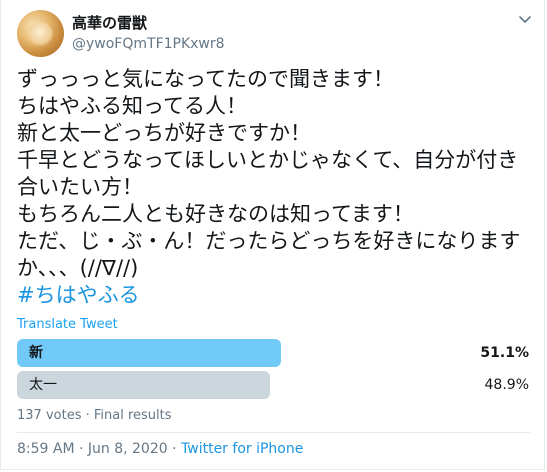 This screenshot has width=547, height=472. I want to click on author-handle: @ywoFQmTF1PKxwr8, so click(148, 44).